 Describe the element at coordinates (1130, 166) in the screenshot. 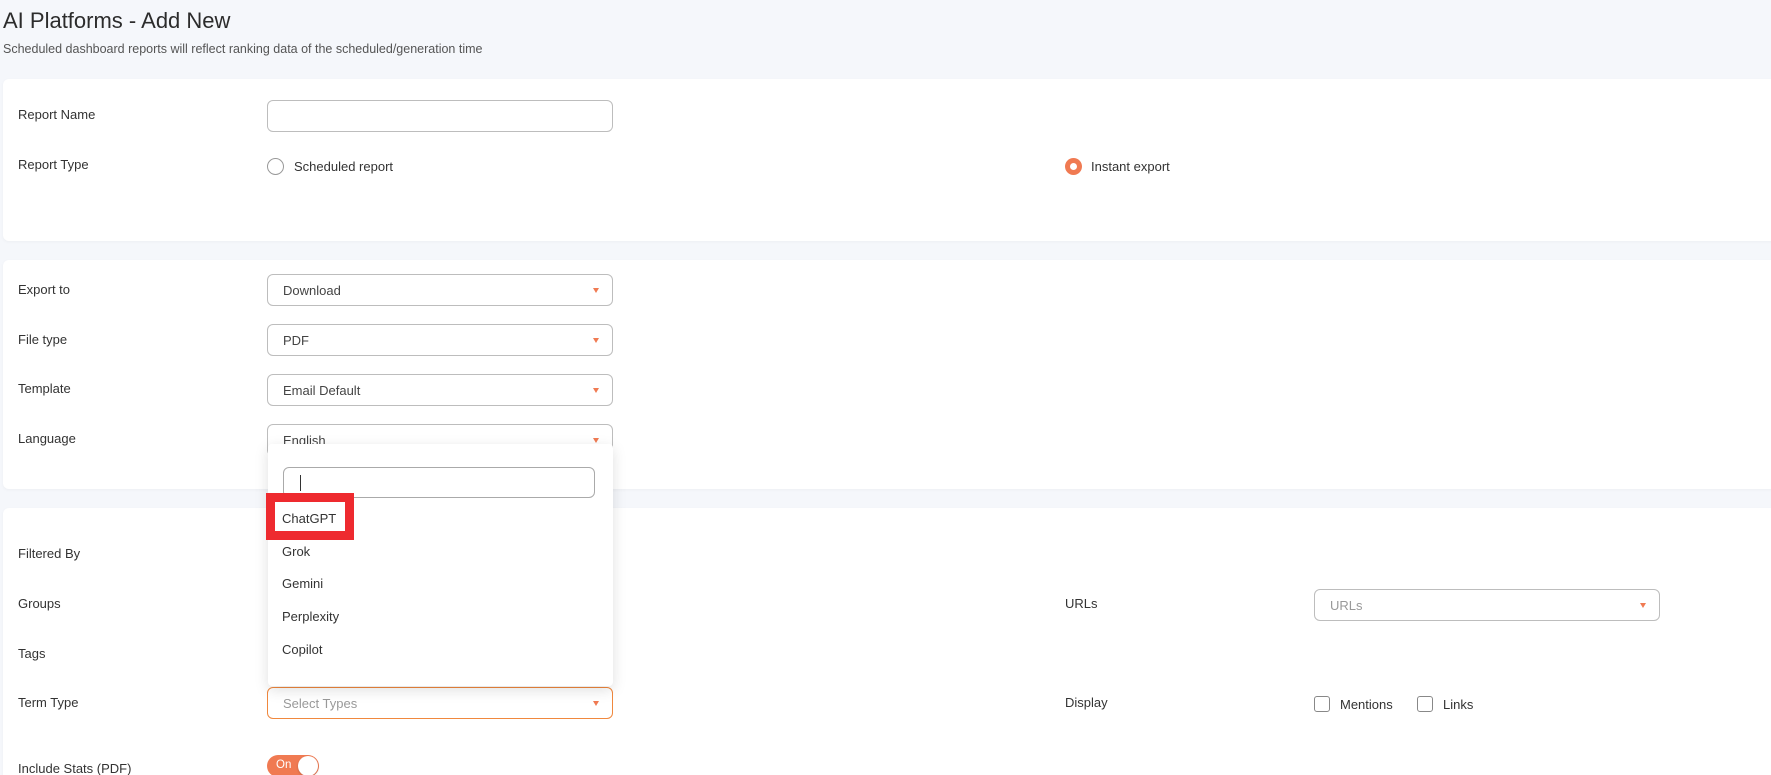

I see `instant-export-label: Instant export` at that location.